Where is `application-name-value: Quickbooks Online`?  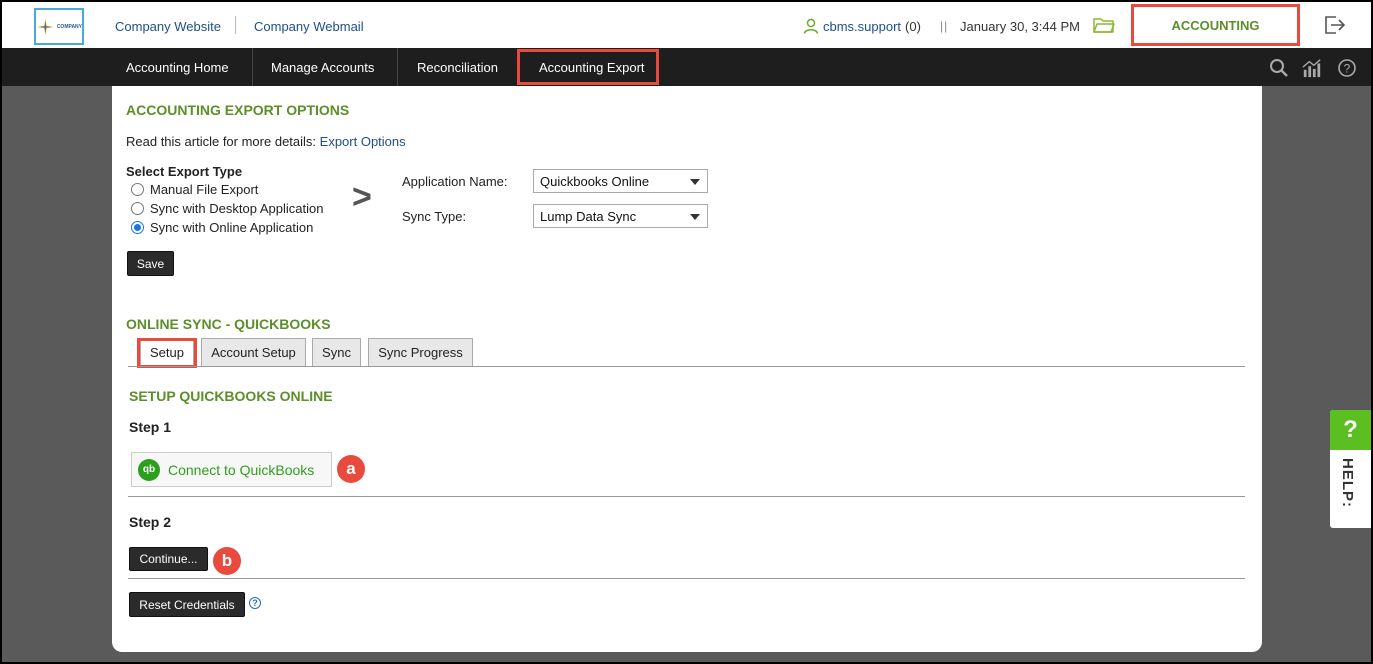
application-name-value: Quickbooks Online is located at coordinates (595, 181).